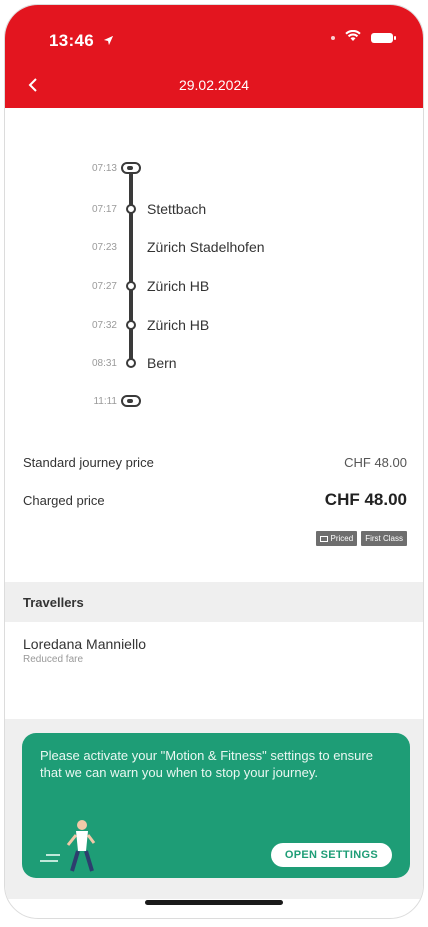  I want to click on standard-price-row: Standard journey price CHF 48.00, so click(215, 462).